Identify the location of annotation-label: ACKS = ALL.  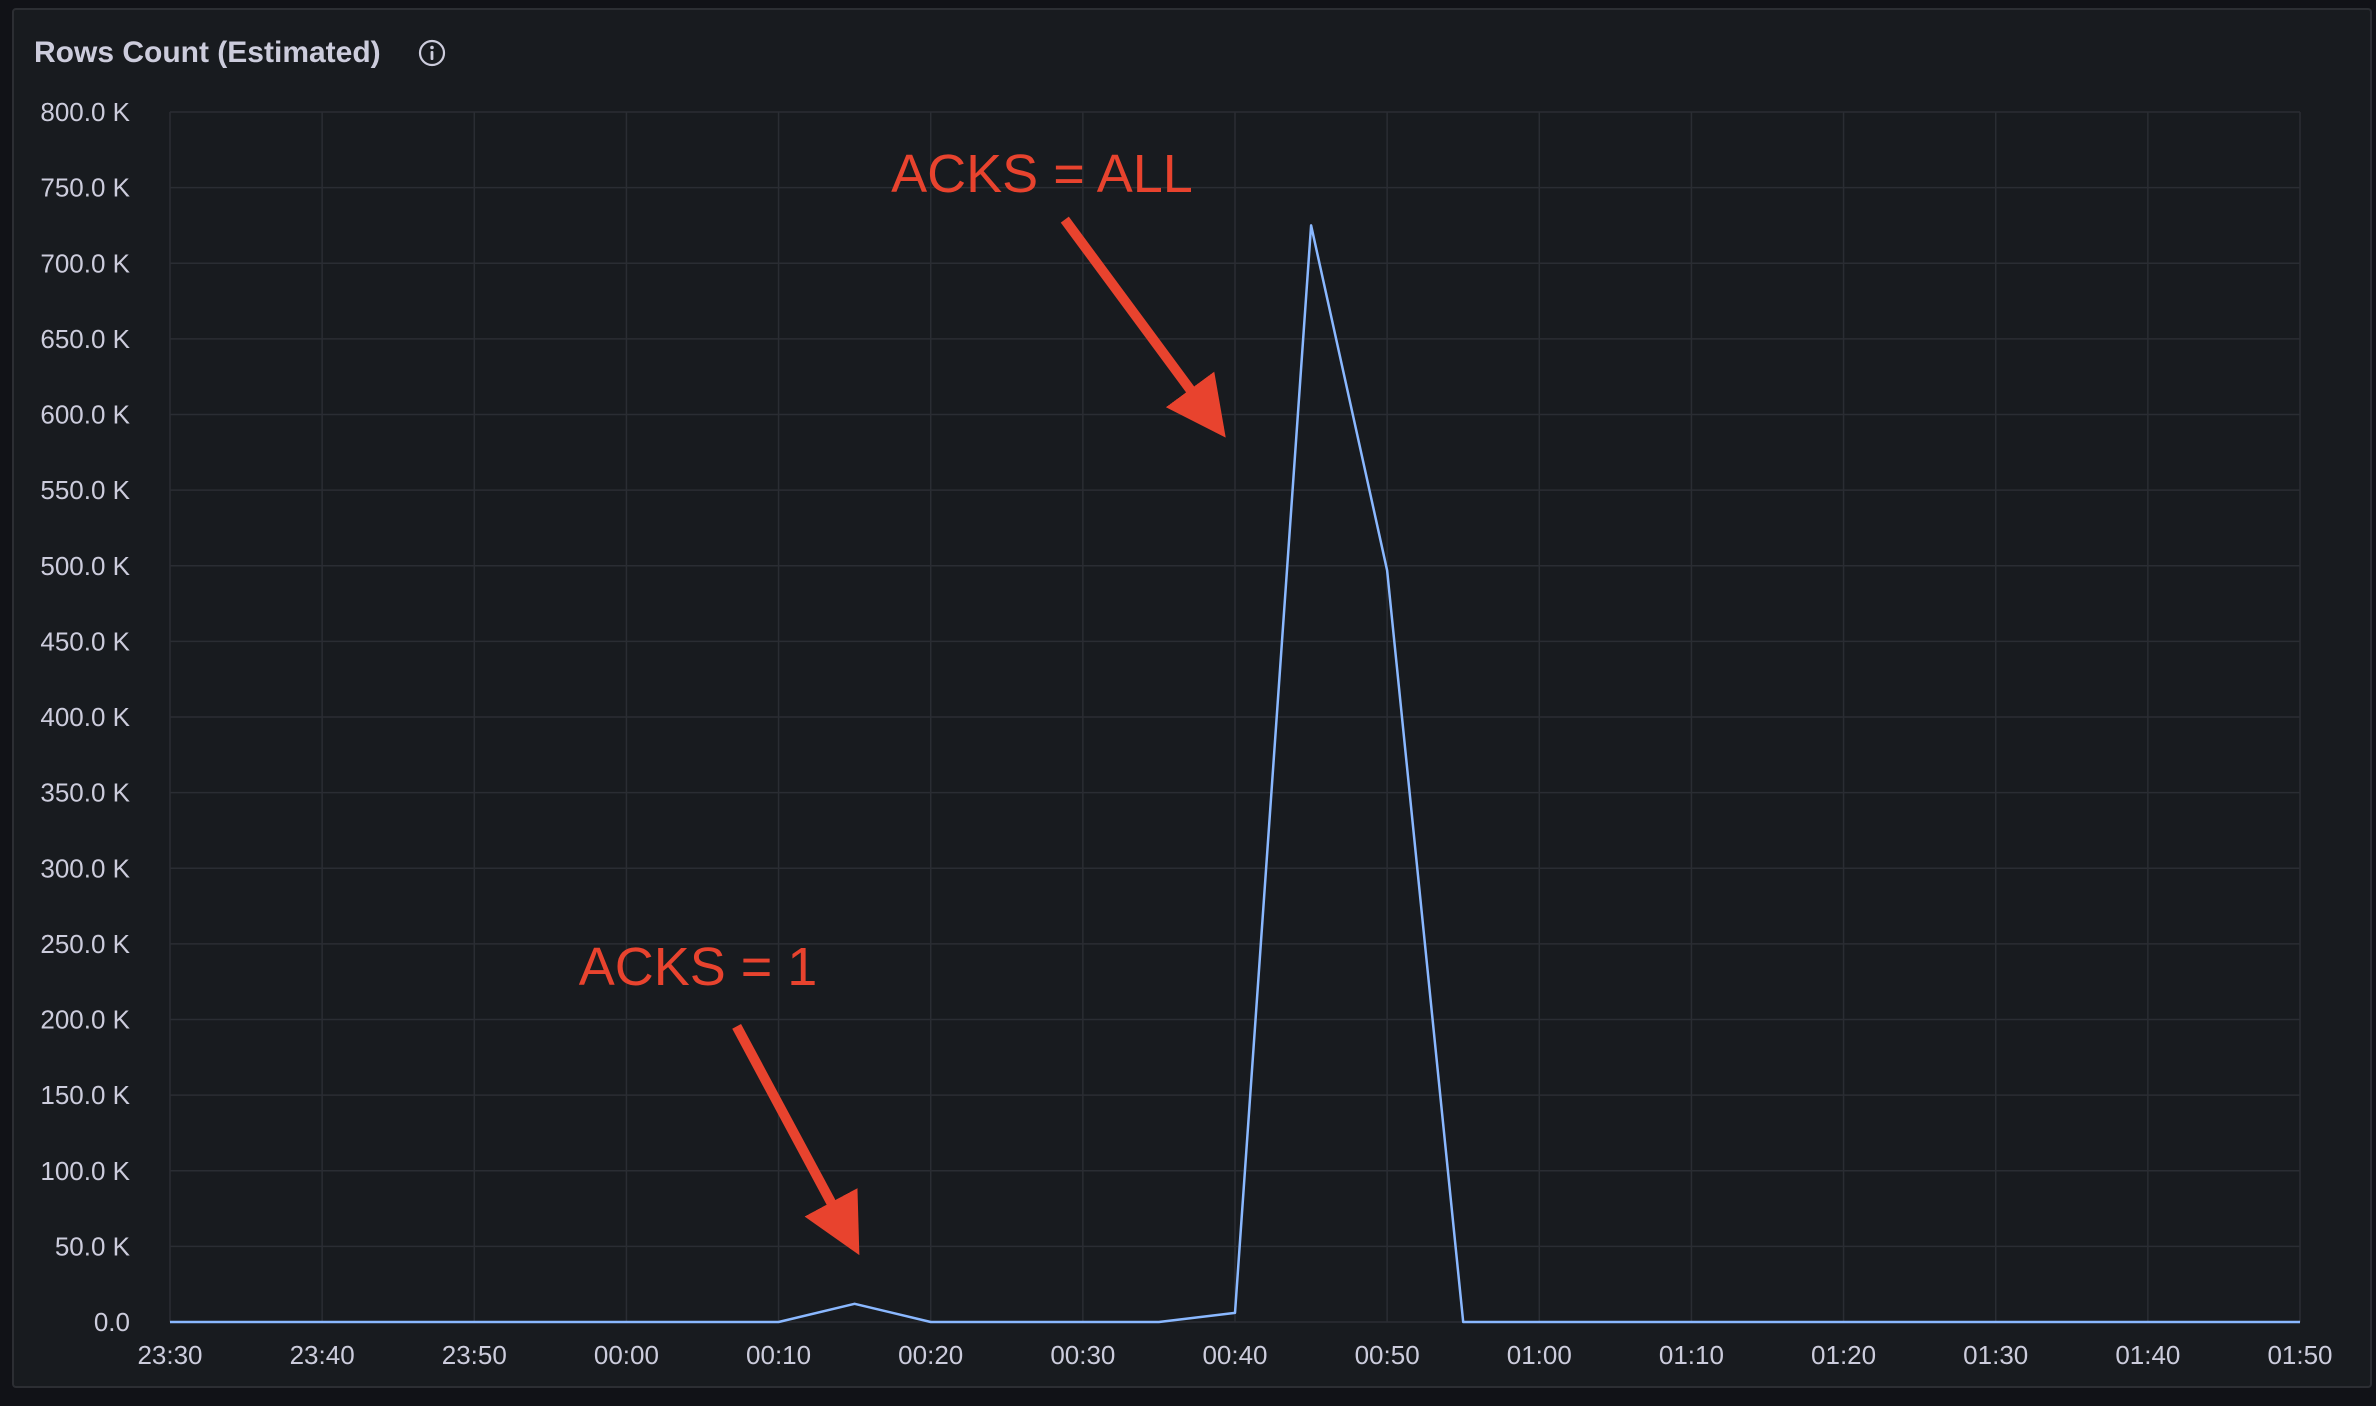
(1042, 174).